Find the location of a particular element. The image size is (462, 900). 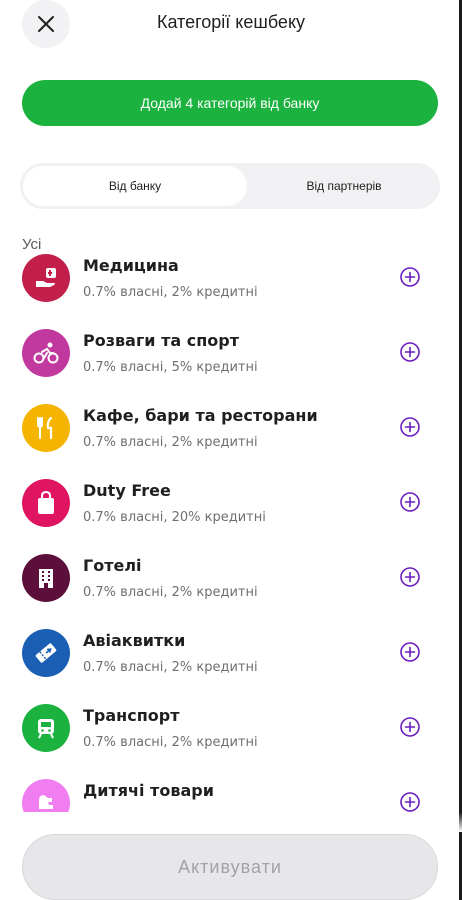

category-title: Кафе, бари та ресторани is located at coordinates (200, 415).